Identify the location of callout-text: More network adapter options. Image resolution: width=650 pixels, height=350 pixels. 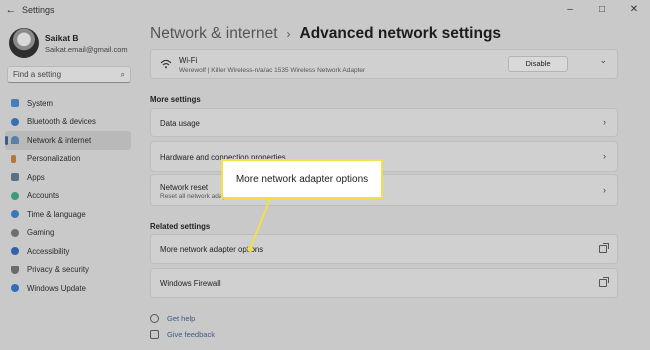
(302, 179).